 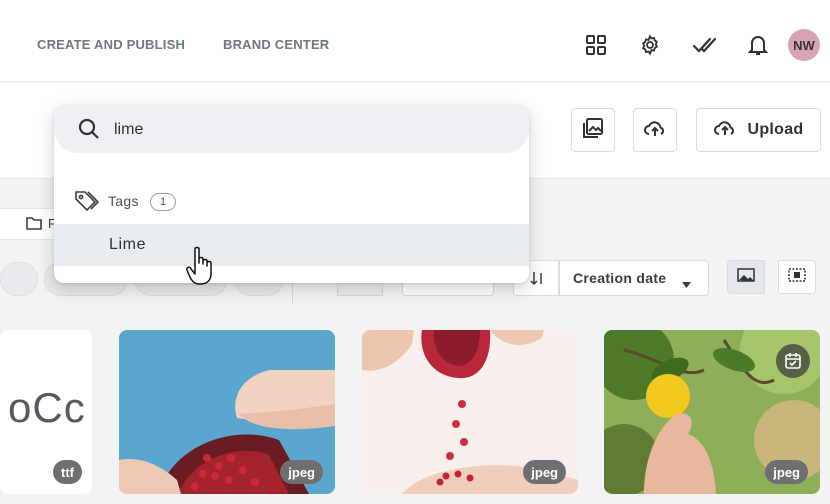 I want to click on asset-card-pomegranate-hands: jpeg, so click(x=227, y=412).